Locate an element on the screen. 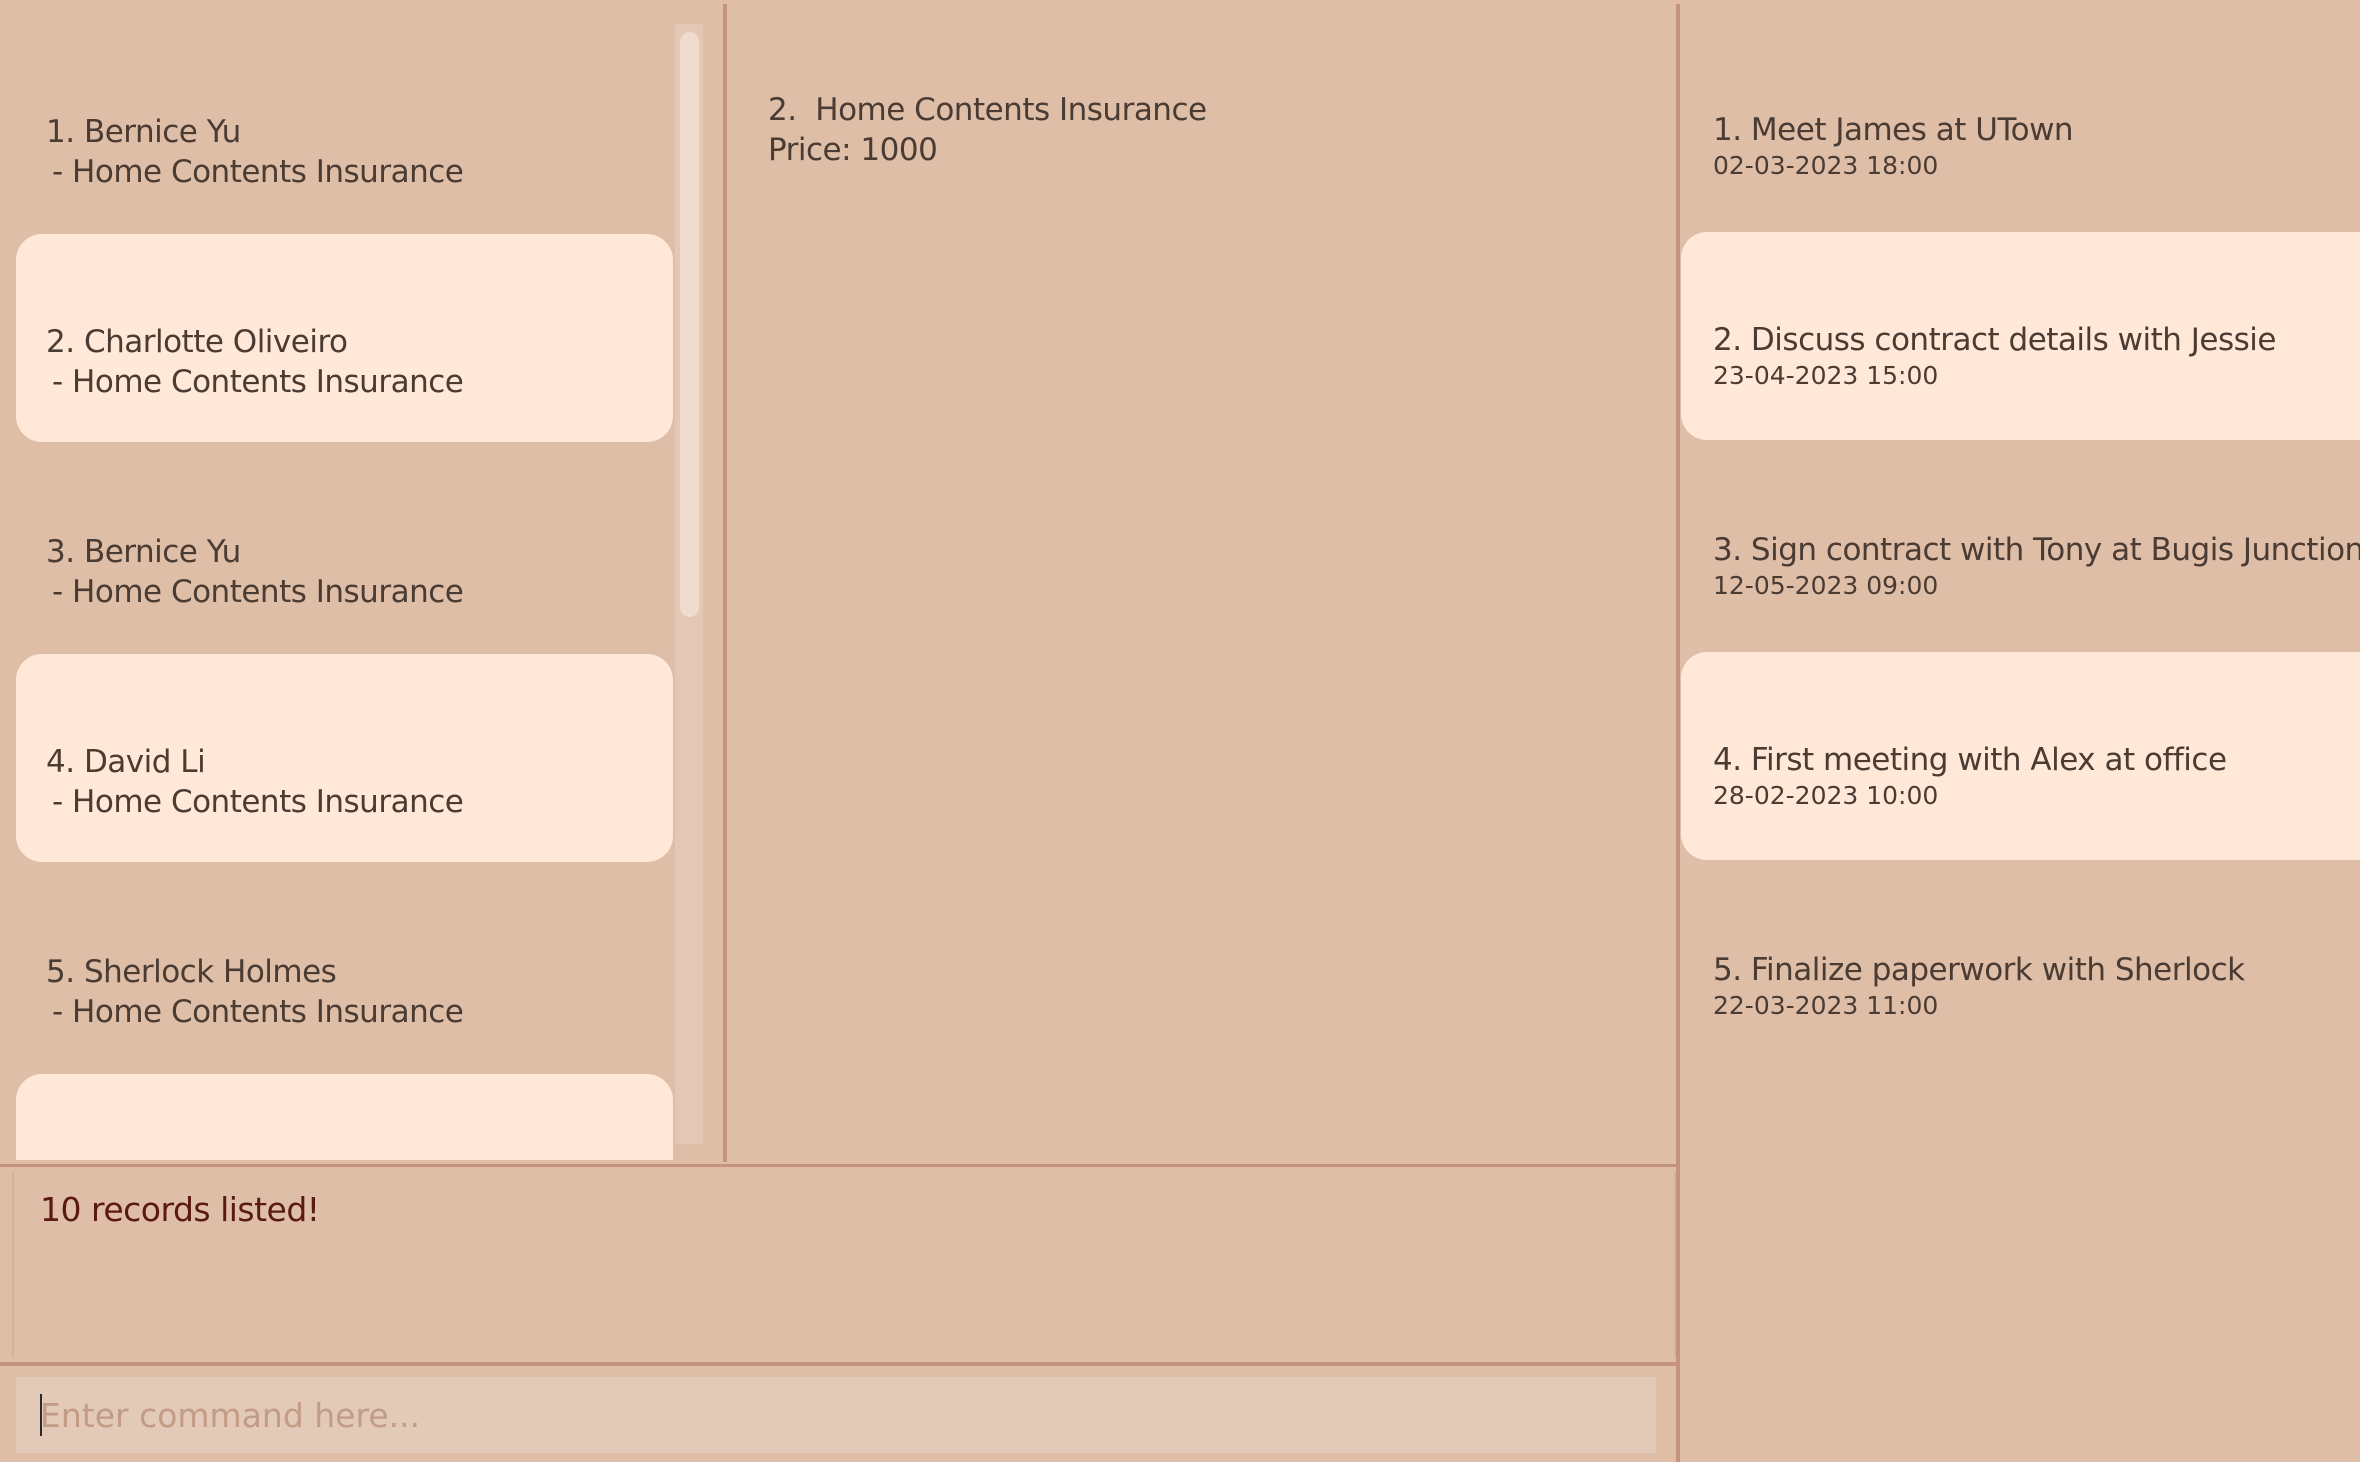  record-card: 4. David Li - Home Contents Insurance is located at coordinates (344, 758).